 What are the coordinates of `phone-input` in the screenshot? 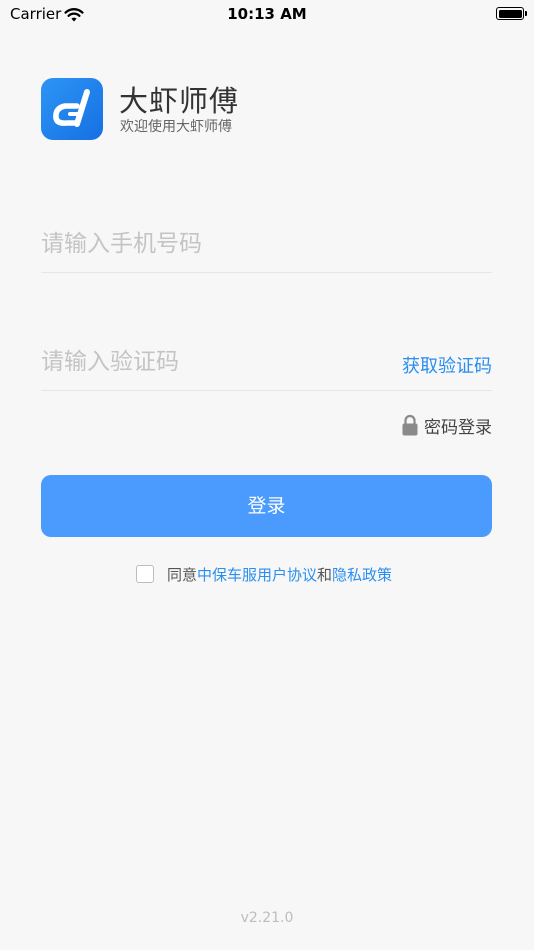 It's located at (266, 244).